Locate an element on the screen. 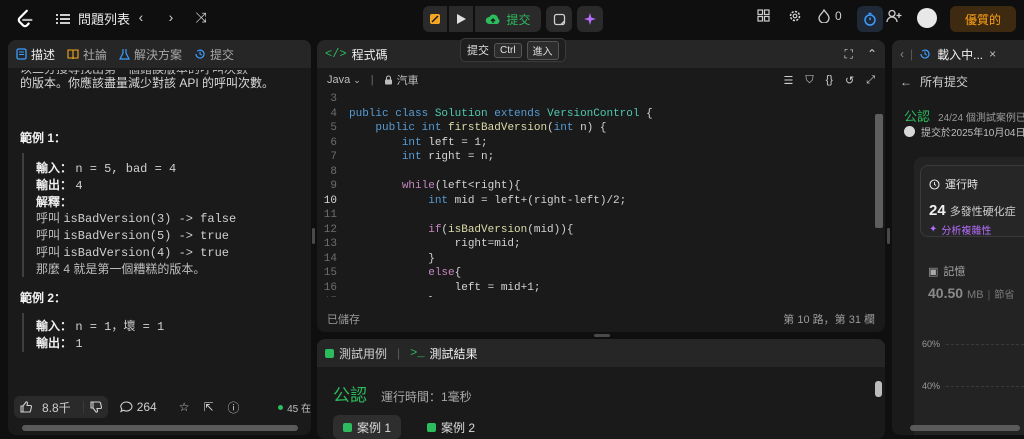 The image size is (1024, 439). tab-description: 描述 is located at coordinates (35, 54).